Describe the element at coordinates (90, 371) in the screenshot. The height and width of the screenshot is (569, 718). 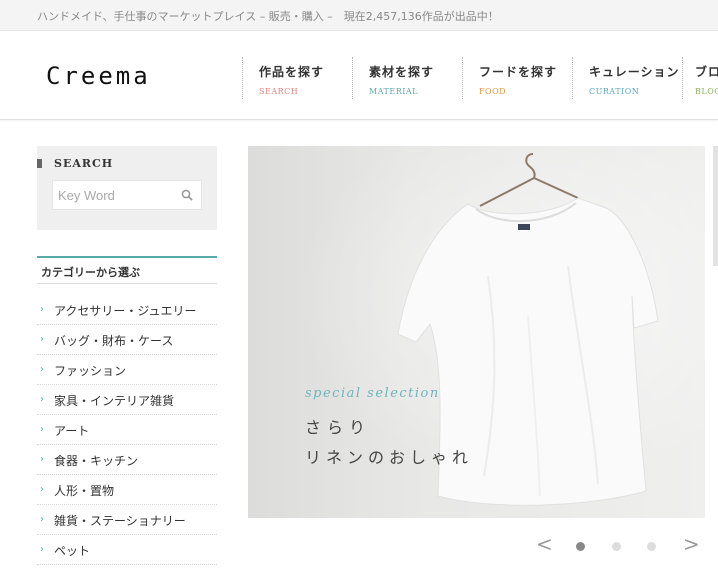
I see `category-label: ファッション` at that location.